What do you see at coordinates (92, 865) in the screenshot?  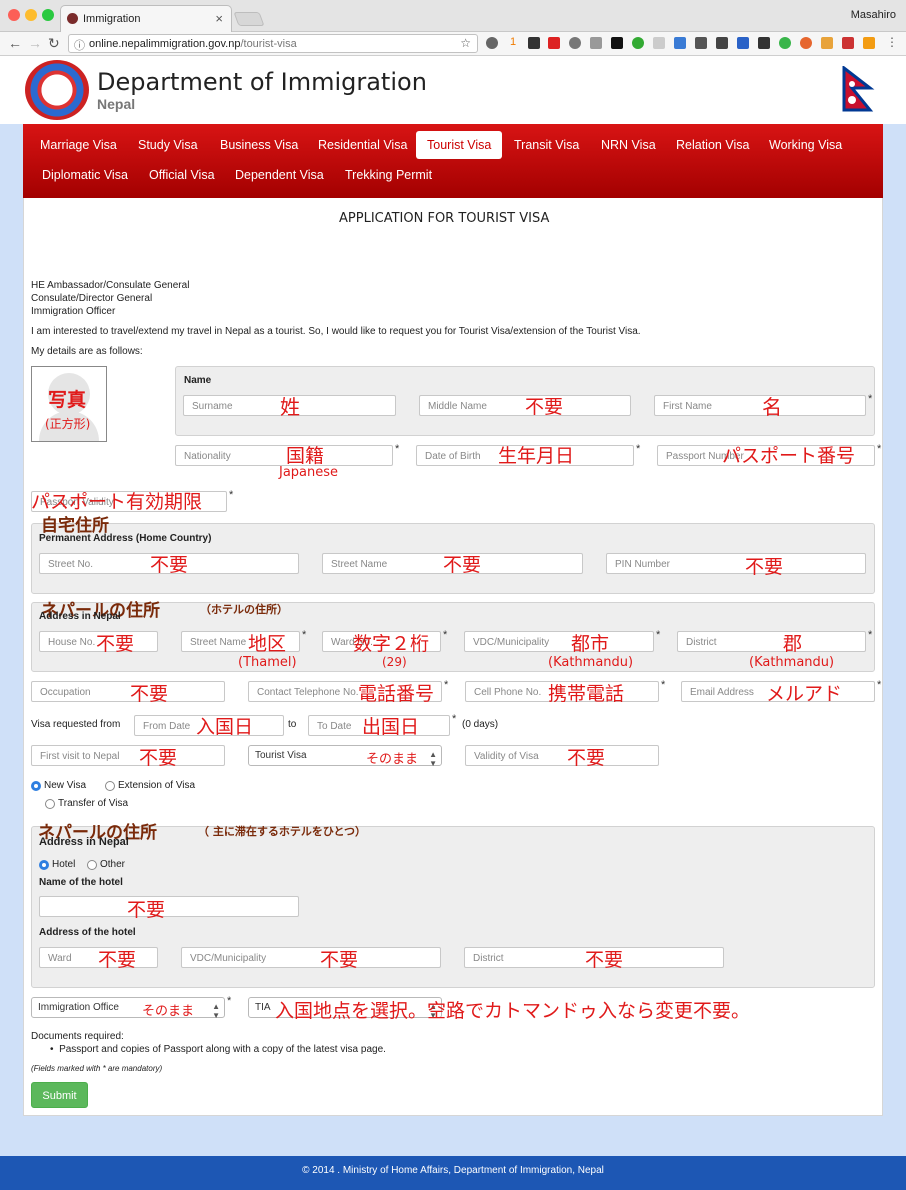 I see `other-radio` at bounding box center [92, 865].